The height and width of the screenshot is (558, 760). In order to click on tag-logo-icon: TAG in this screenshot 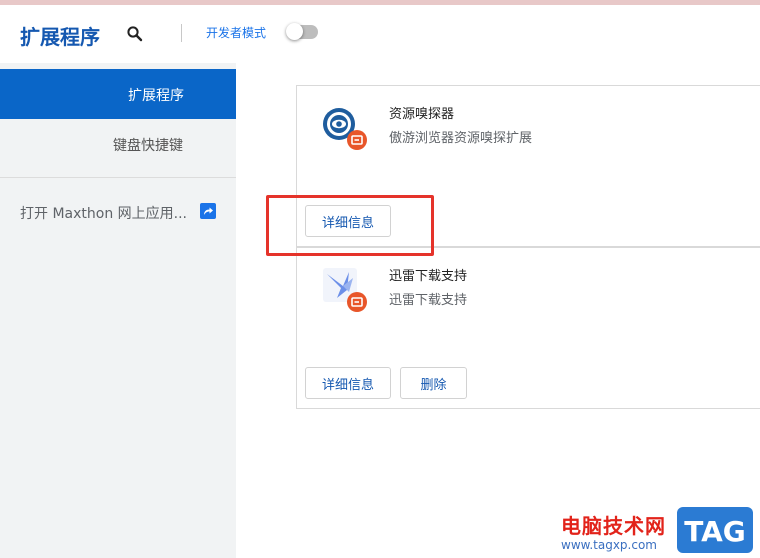, I will do `click(715, 530)`.